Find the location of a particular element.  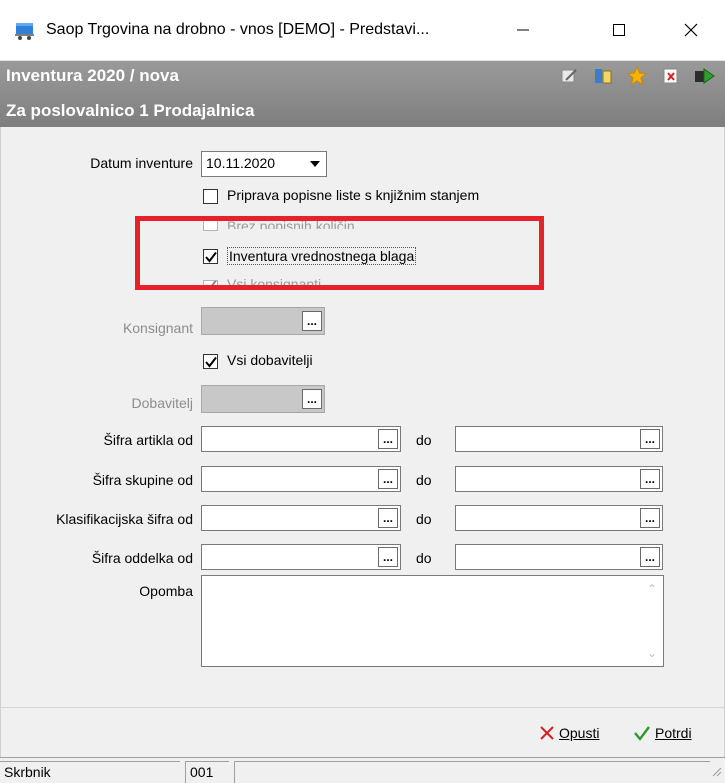

cancel-button: Opusti is located at coordinates (569, 733).